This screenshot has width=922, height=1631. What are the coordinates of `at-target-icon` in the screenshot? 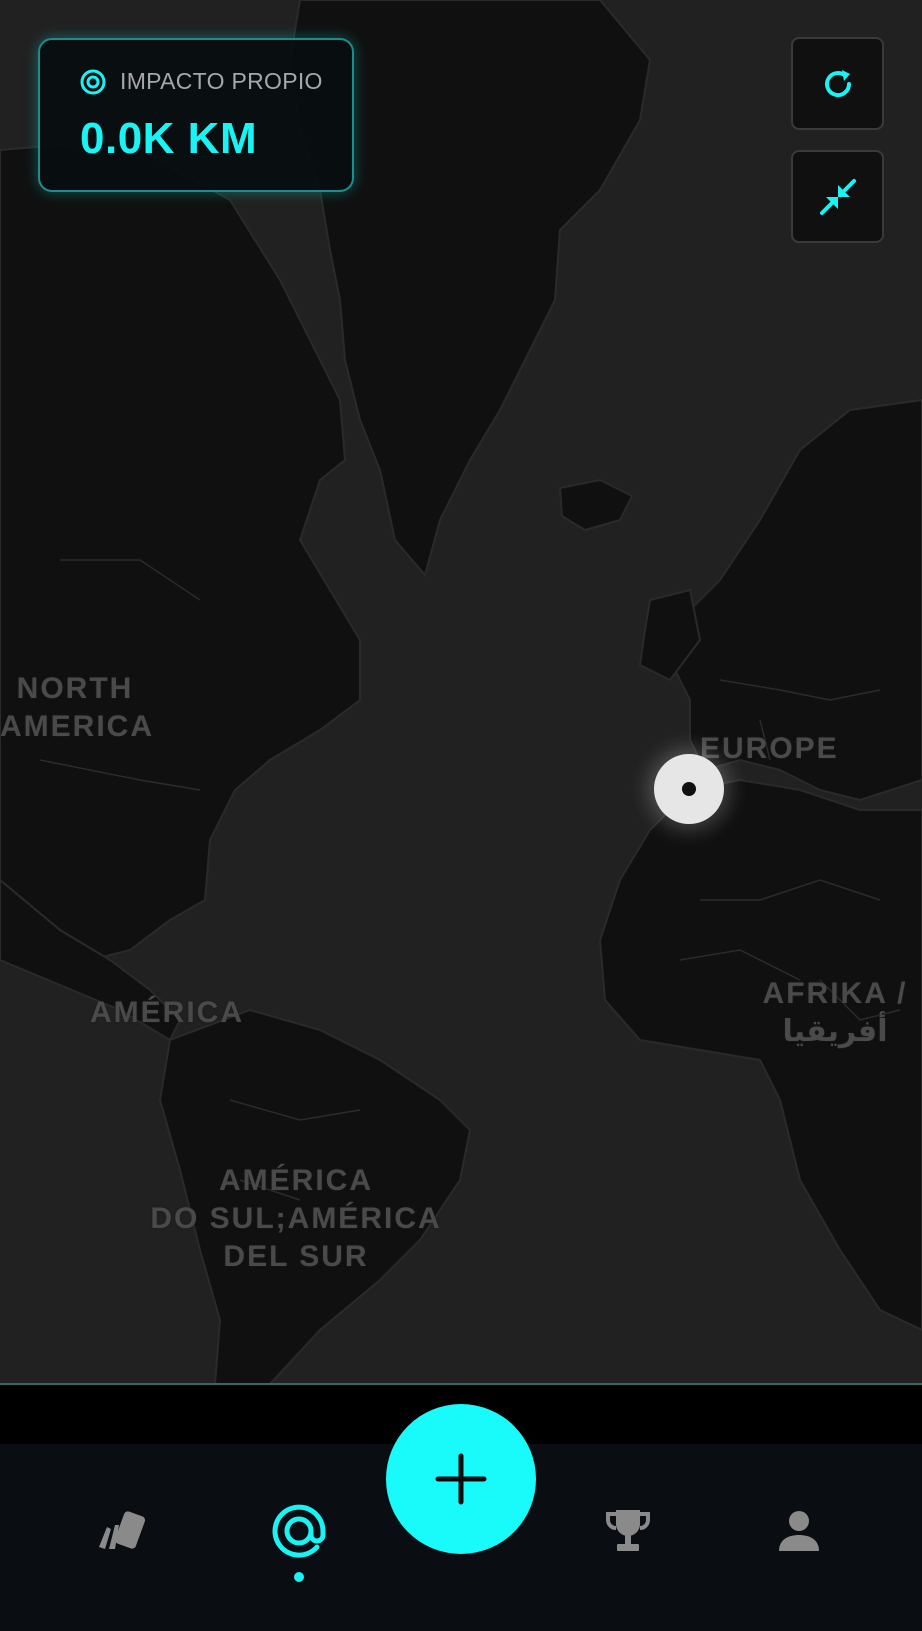 It's located at (299, 1531).